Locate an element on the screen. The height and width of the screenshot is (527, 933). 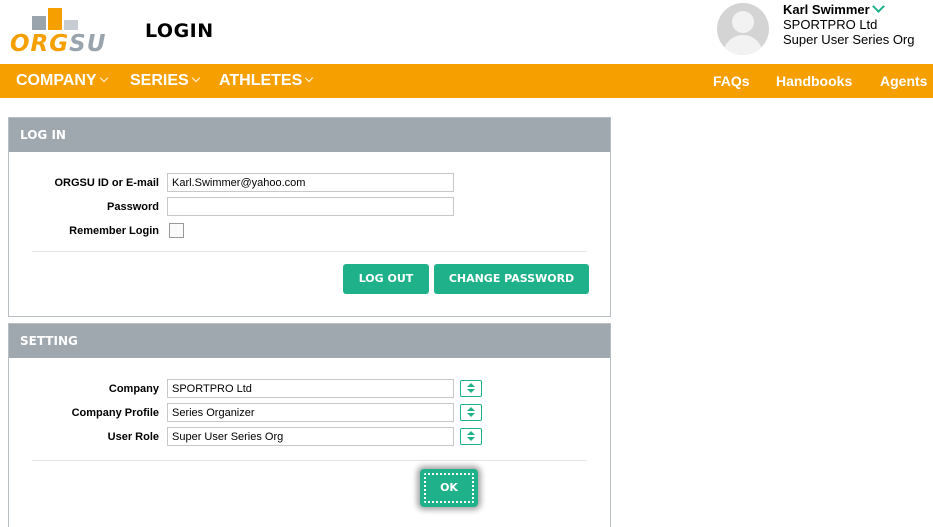
nav-series: SERIES is located at coordinates (165, 81).